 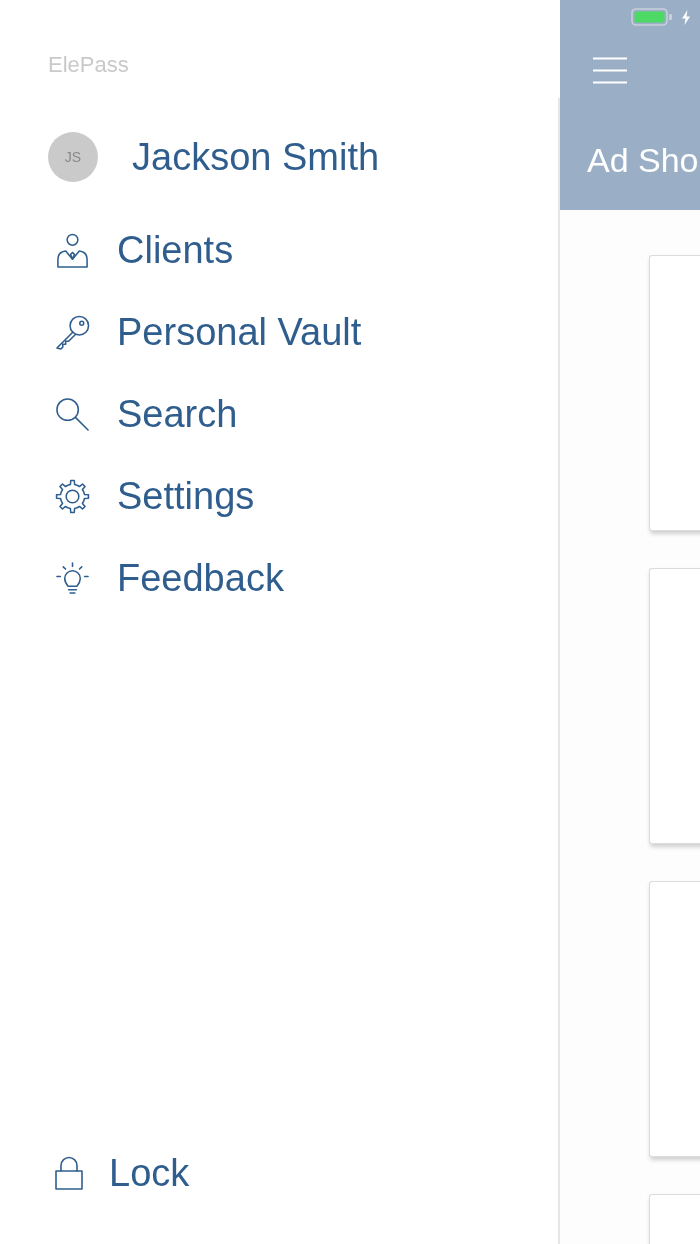 I want to click on key-icon, so click(x=72, y=332).